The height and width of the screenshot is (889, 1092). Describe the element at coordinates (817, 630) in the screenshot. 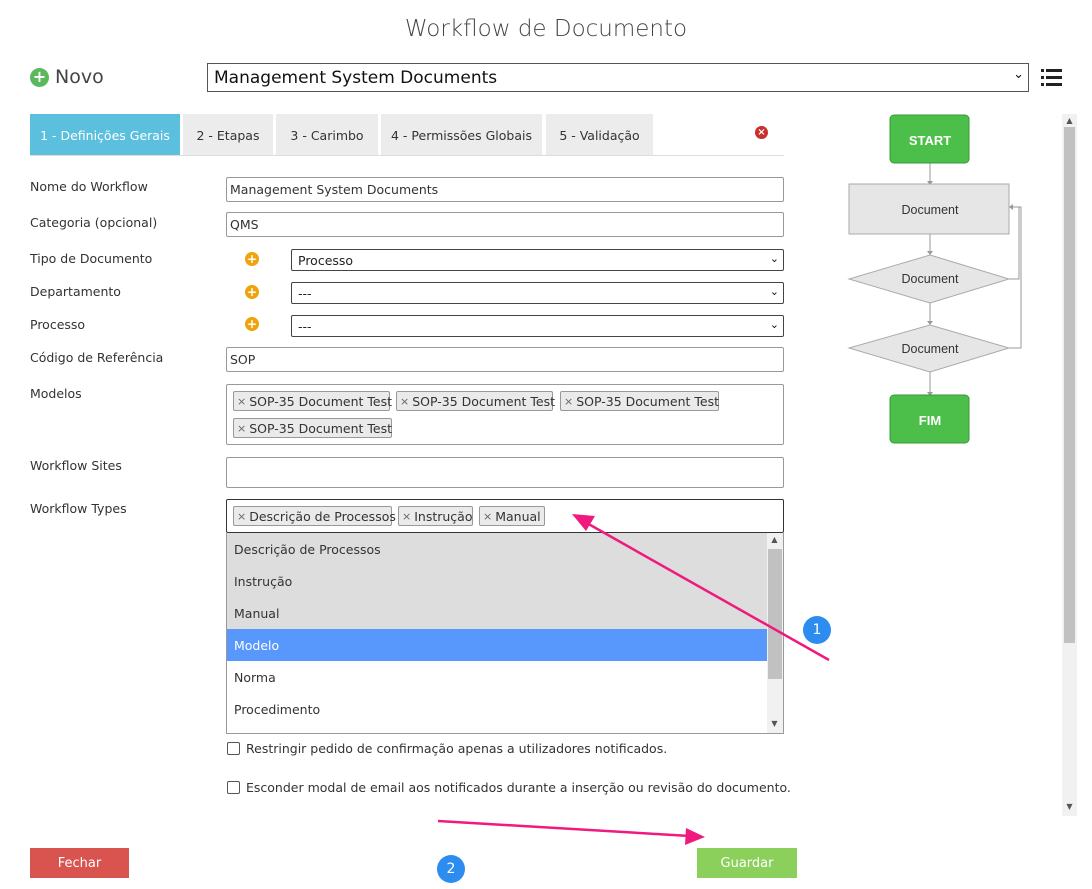

I see `annotation-badge-1: 1` at that location.